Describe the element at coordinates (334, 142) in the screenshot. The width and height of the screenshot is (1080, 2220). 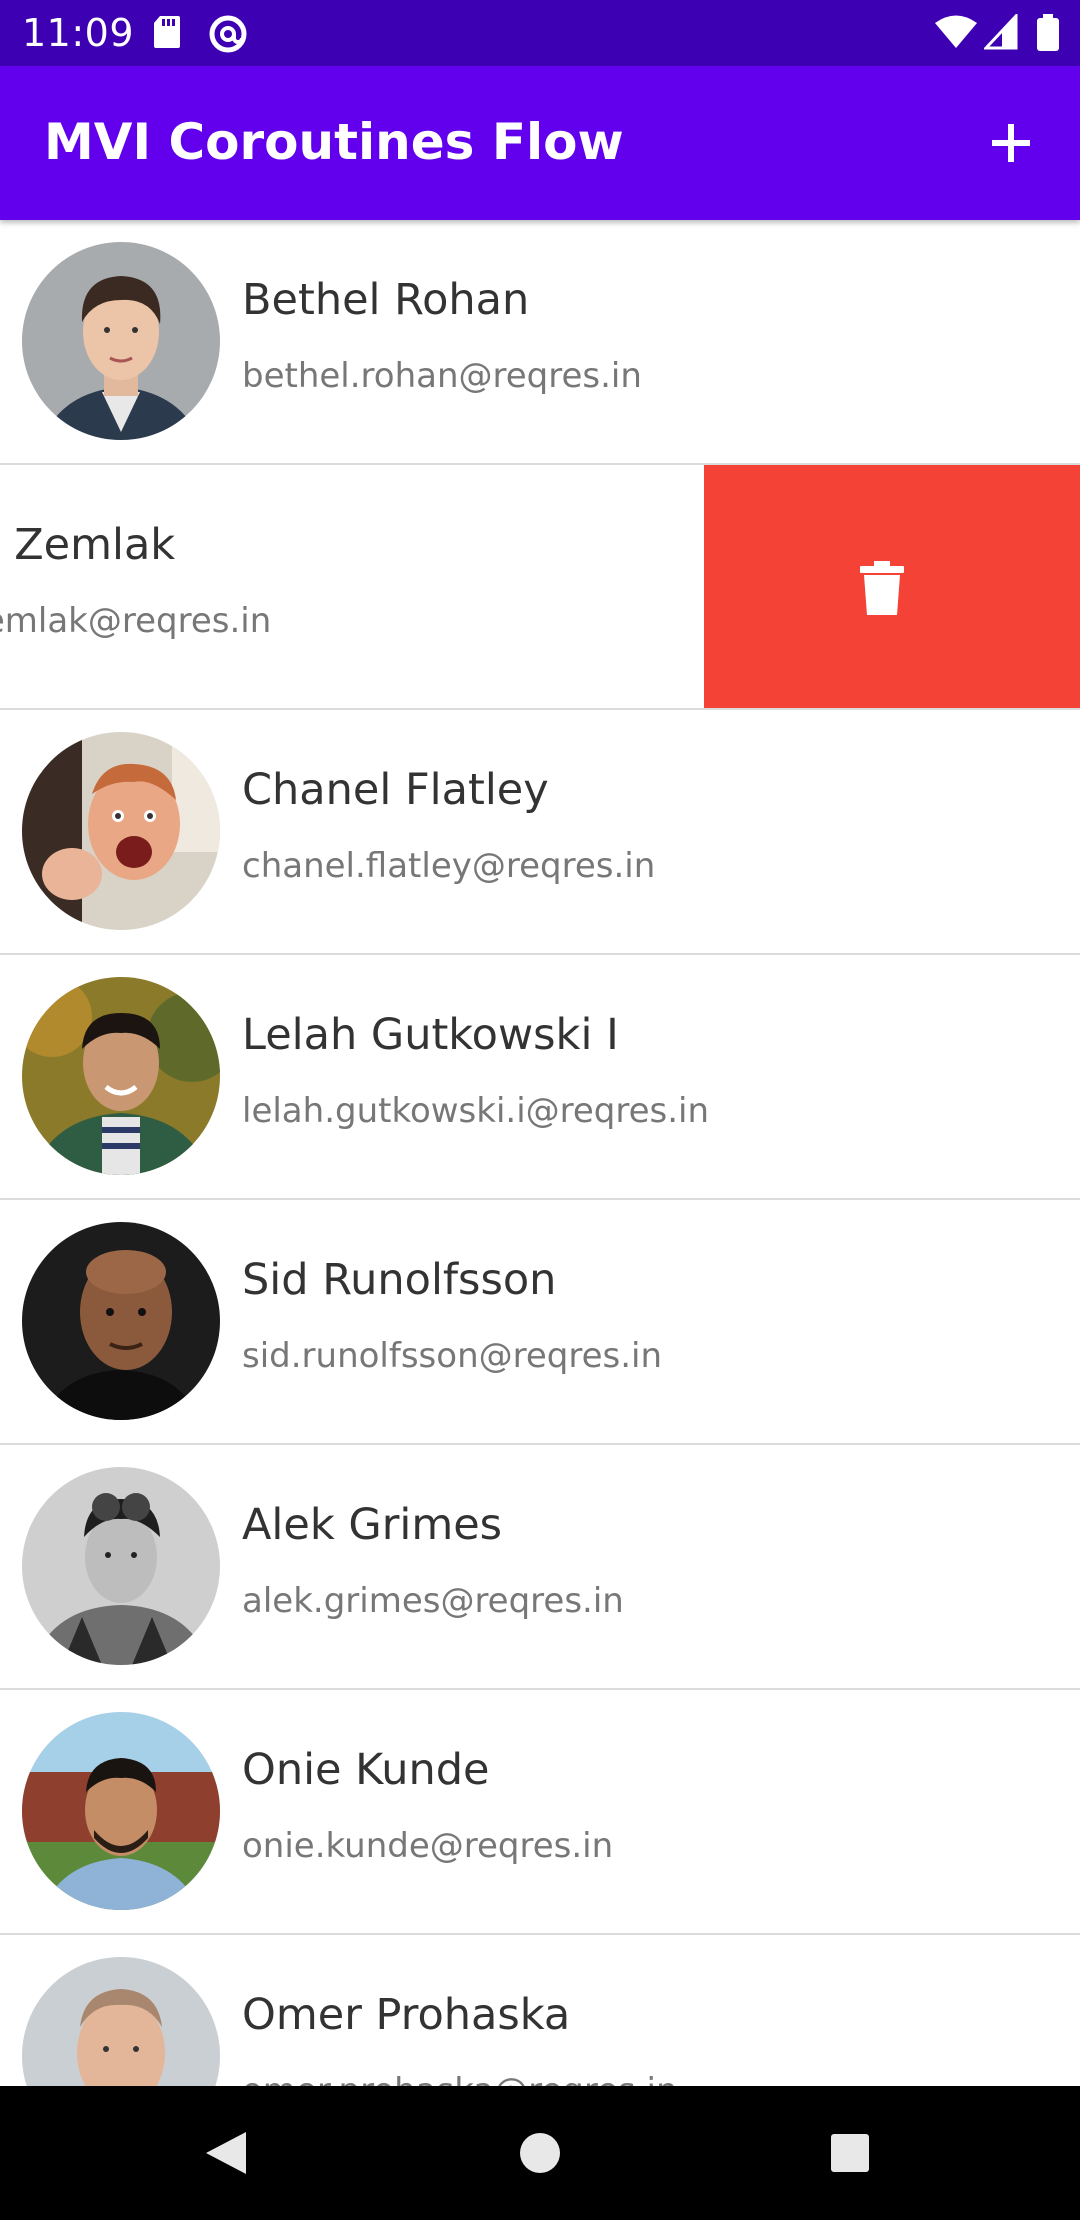
I see `app-title: MVI Coroutines Flow` at that location.